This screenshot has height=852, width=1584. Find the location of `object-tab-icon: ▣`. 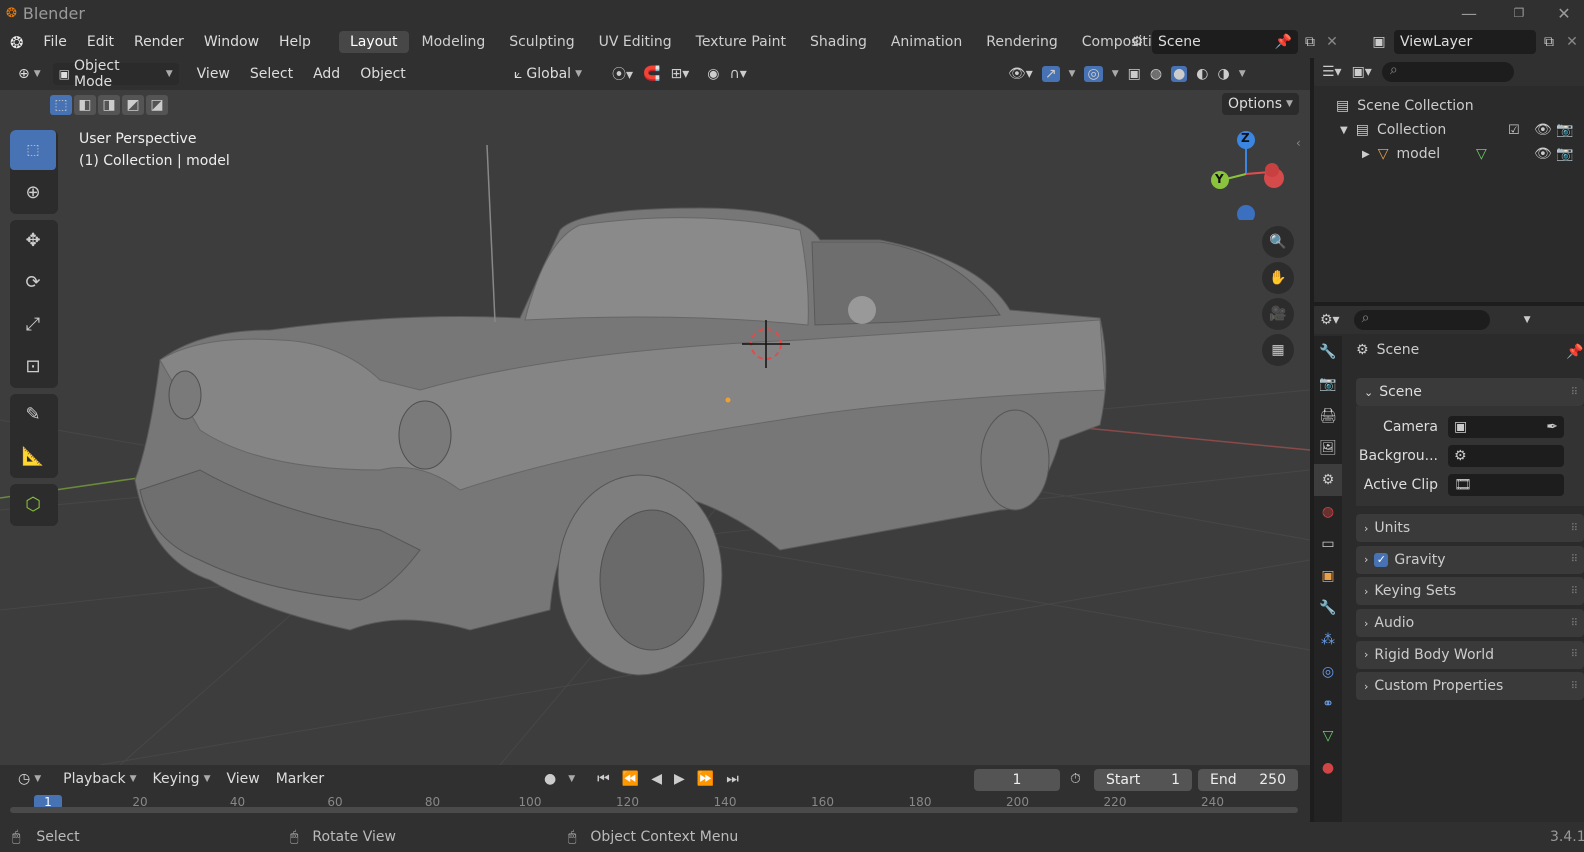

object-tab-icon: ▣ is located at coordinates (1328, 576).